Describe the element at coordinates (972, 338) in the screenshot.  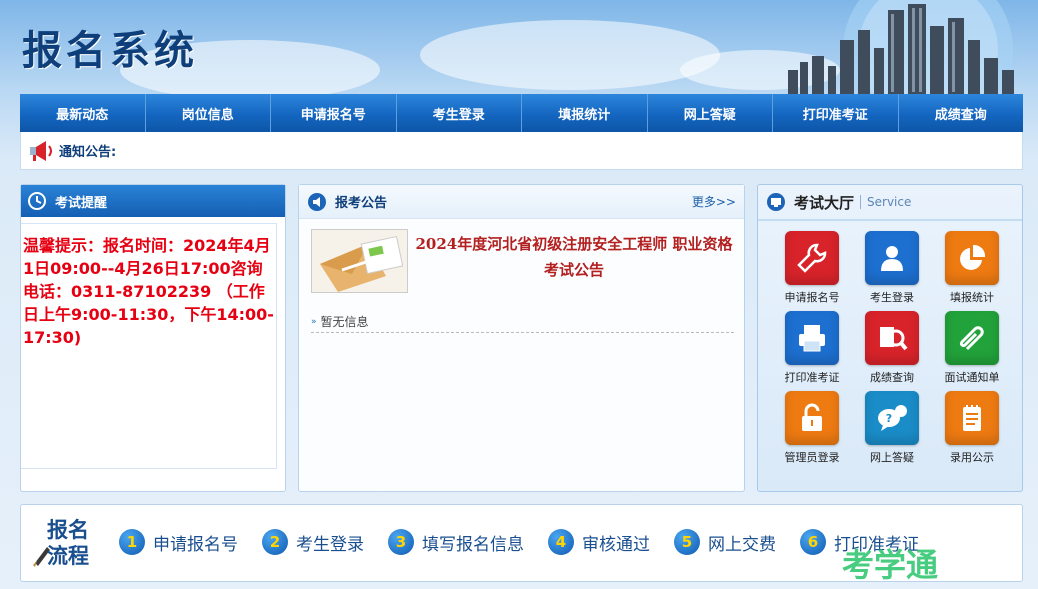
I see `paperclip-icon` at that location.